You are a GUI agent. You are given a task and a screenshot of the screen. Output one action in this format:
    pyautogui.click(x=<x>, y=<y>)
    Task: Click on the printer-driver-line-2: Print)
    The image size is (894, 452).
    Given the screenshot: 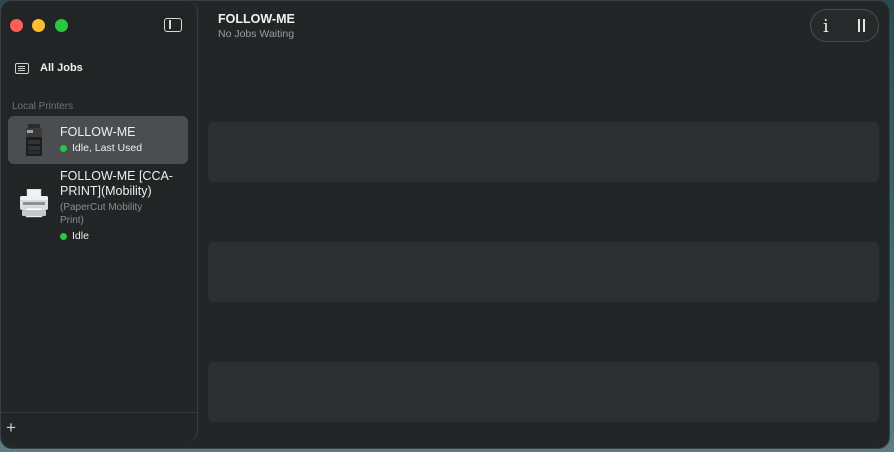 What is the action you would take?
    pyautogui.click(x=72, y=220)
    